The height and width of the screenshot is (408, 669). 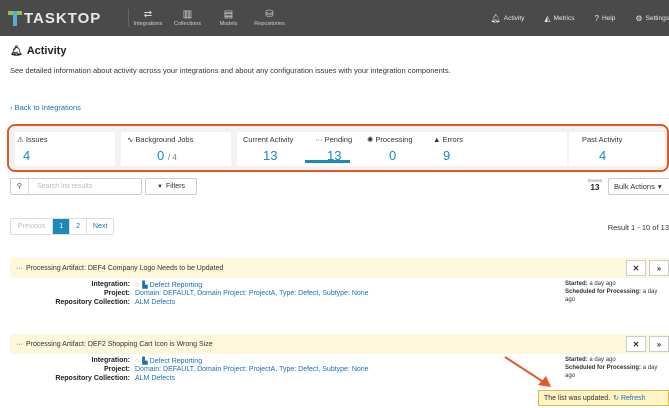 I want to click on nav-activity: 🔔︎ Activity, so click(x=508, y=18).